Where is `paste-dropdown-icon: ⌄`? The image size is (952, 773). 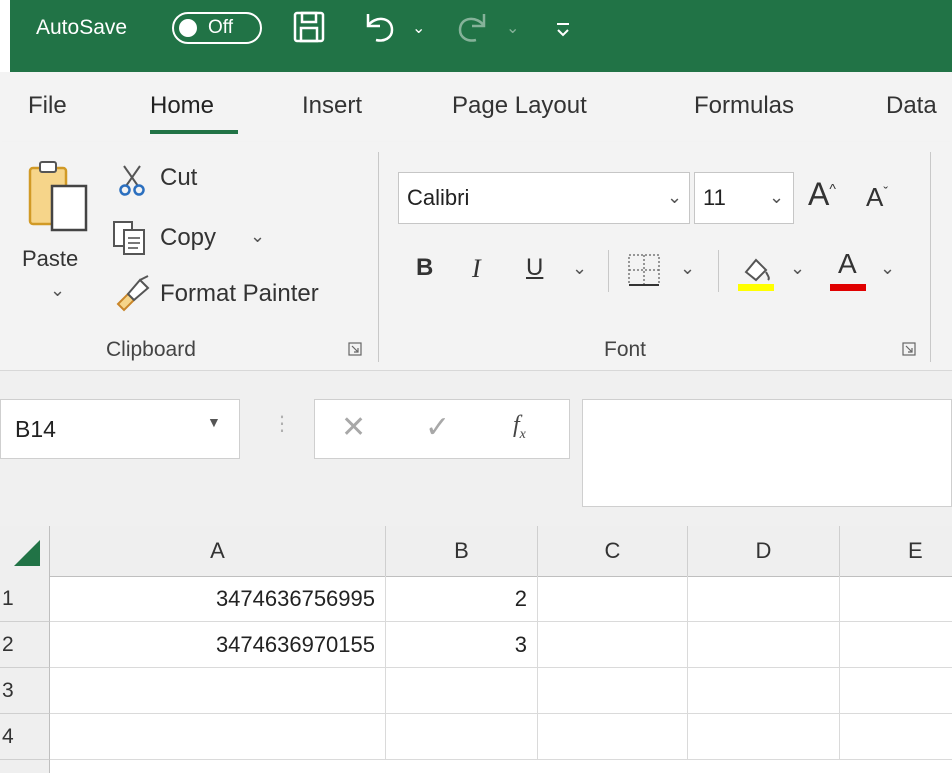 paste-dropdown-icon: ⌄ is located at coordinates (57, 290).